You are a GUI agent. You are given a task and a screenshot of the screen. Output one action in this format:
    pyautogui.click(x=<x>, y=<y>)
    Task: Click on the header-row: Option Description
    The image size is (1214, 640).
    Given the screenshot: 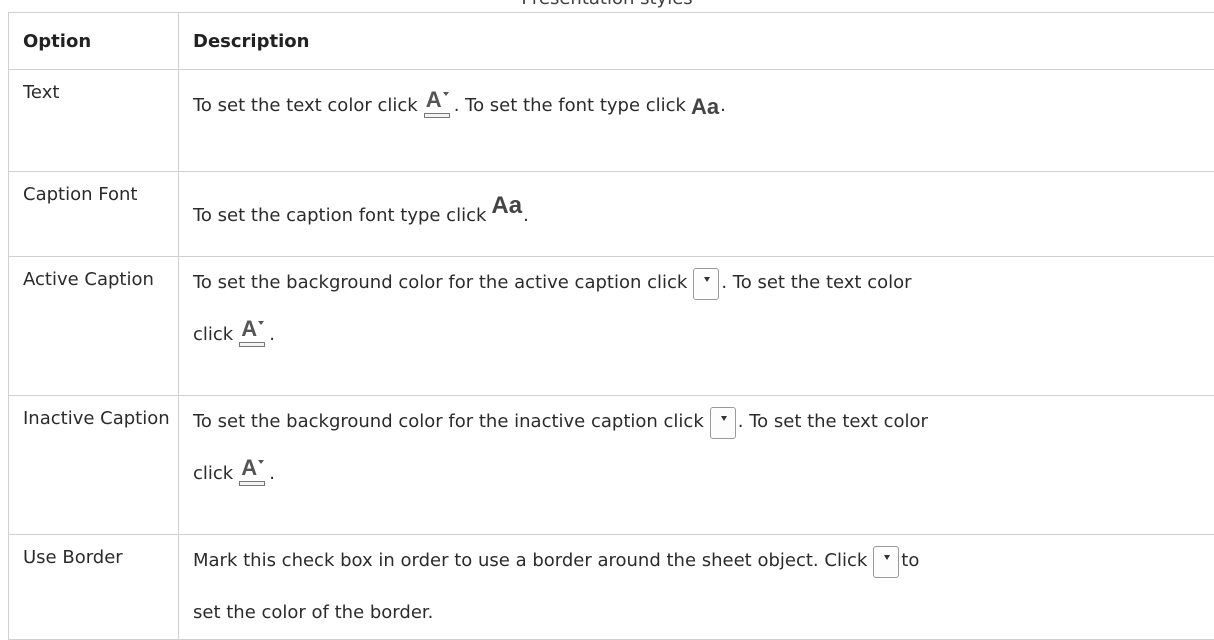 What is the action you would take?
    pyautogui.click(x=611, y=41)
    